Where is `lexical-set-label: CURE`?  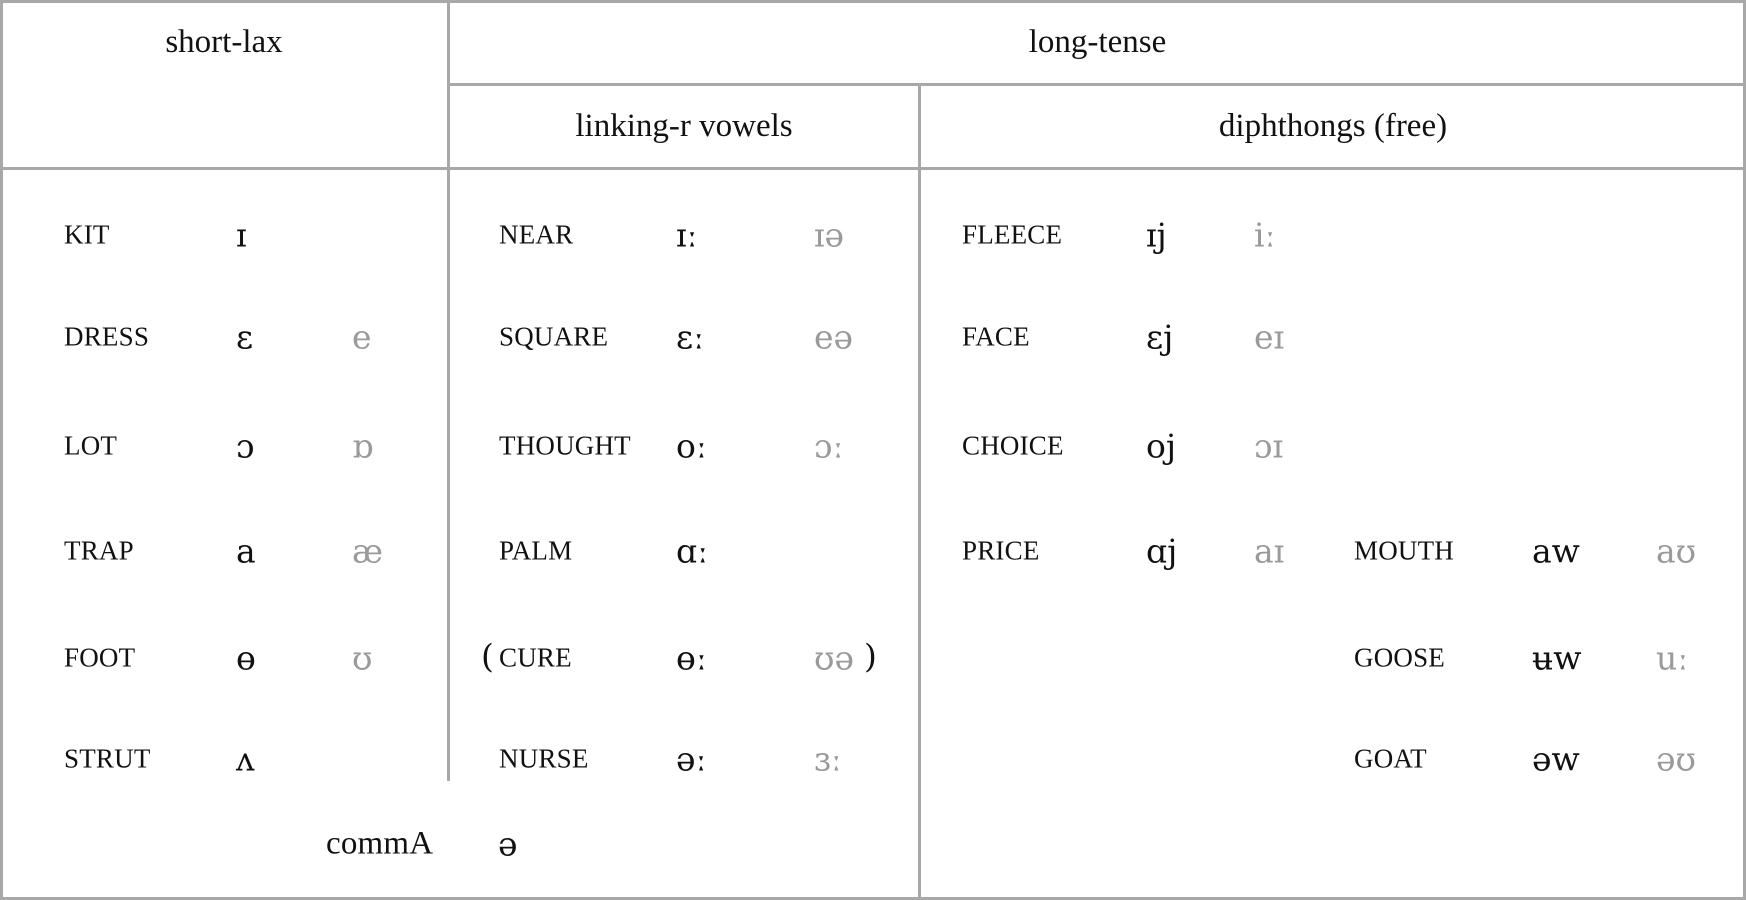
lexical-set-label: CURE is located at coordinates (535, 657).